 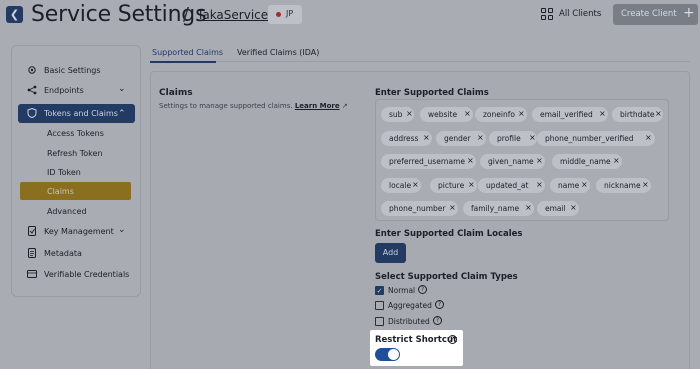 I want to click on service-name-link: TakaService, so click(x=232, y=15).